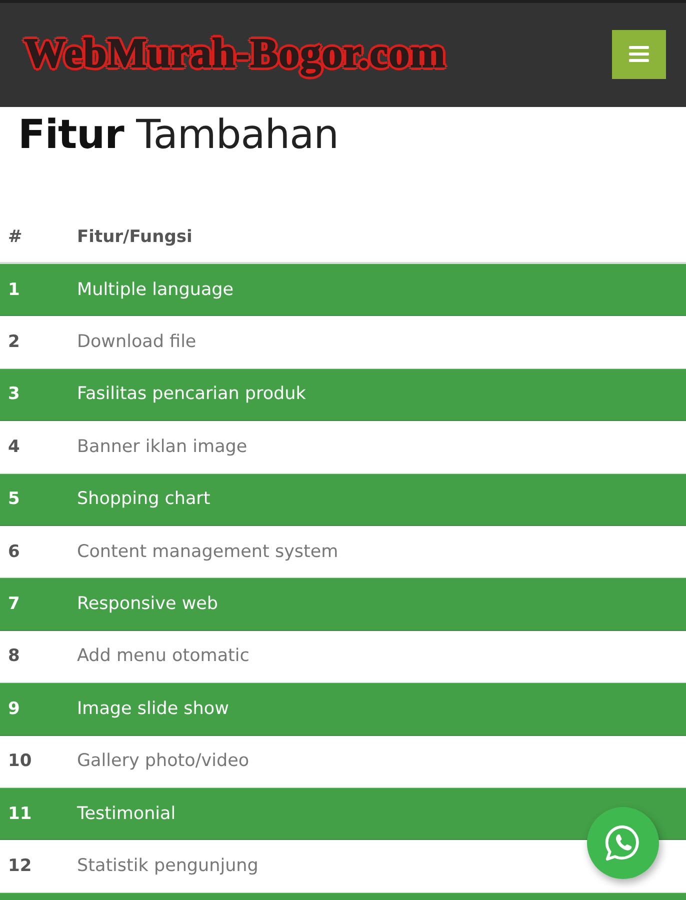  Describe the element at coordinates (162, 446) in the screenshot. I see `feature-name: Banner iklan image` at that location.